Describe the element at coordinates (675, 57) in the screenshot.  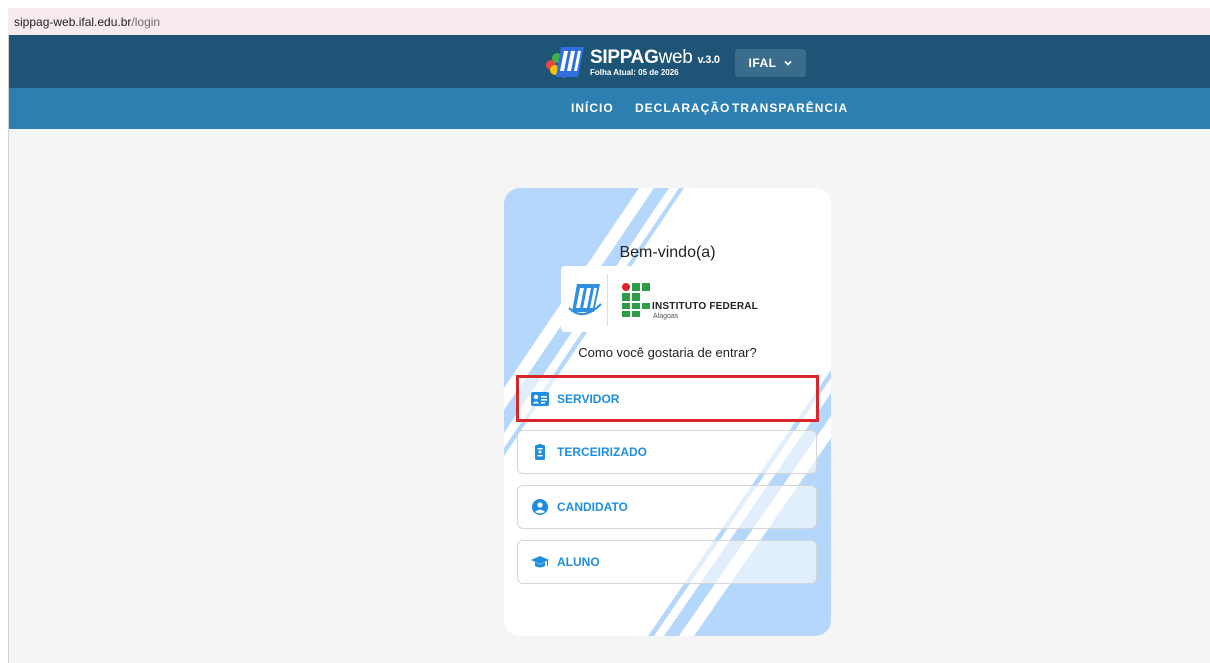
I see `app-name-light: web` at that location.